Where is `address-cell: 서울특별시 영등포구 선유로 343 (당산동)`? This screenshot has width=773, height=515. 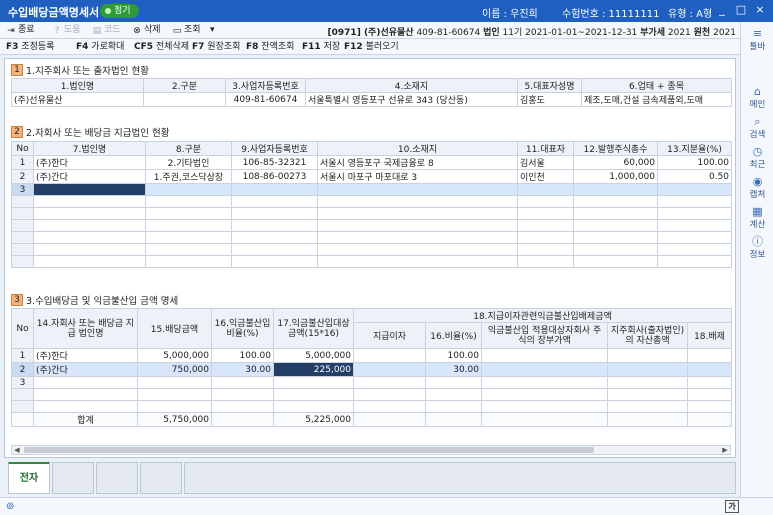
address-cell: 서울특별시 영등포구 선유로 343 (당산동) is located at coordinates (411, 99).